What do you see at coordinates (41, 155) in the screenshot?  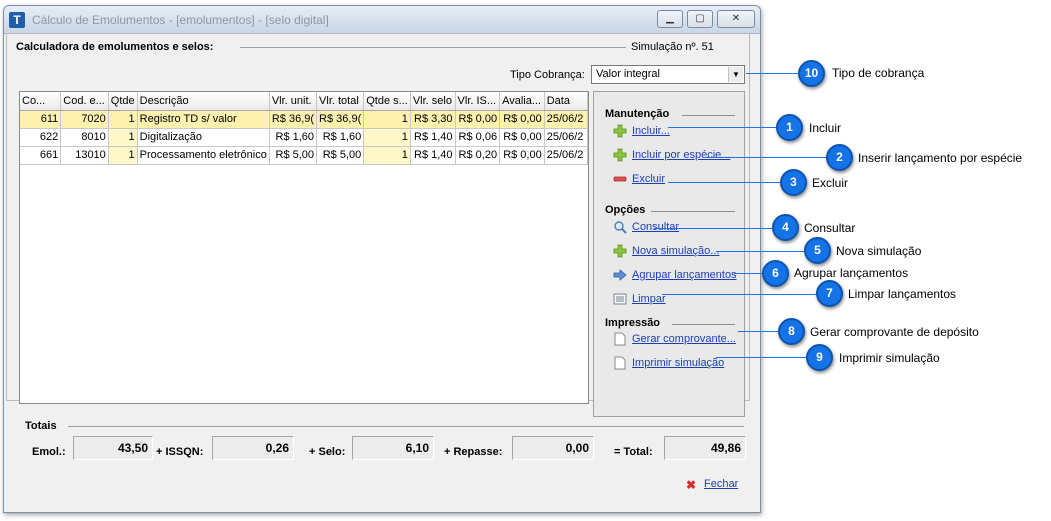 I see `table-cell: 661` at bounding box center [41, 155].